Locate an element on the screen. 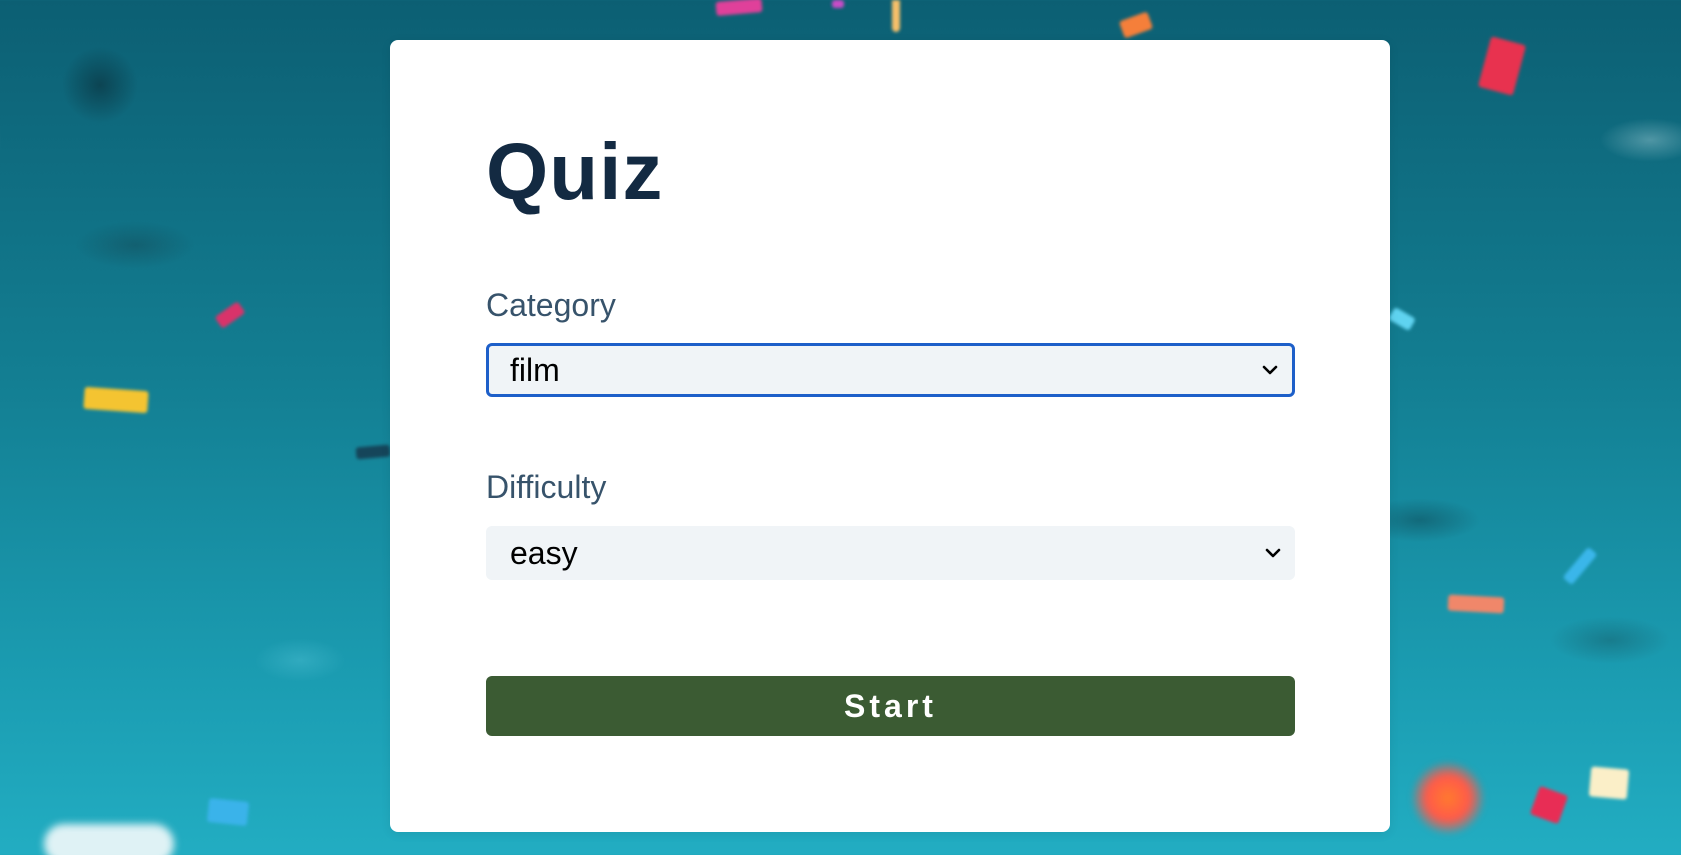 This screenshot has width=1681, height=855. category-selected-value: film is located at coordinates (535, 369).